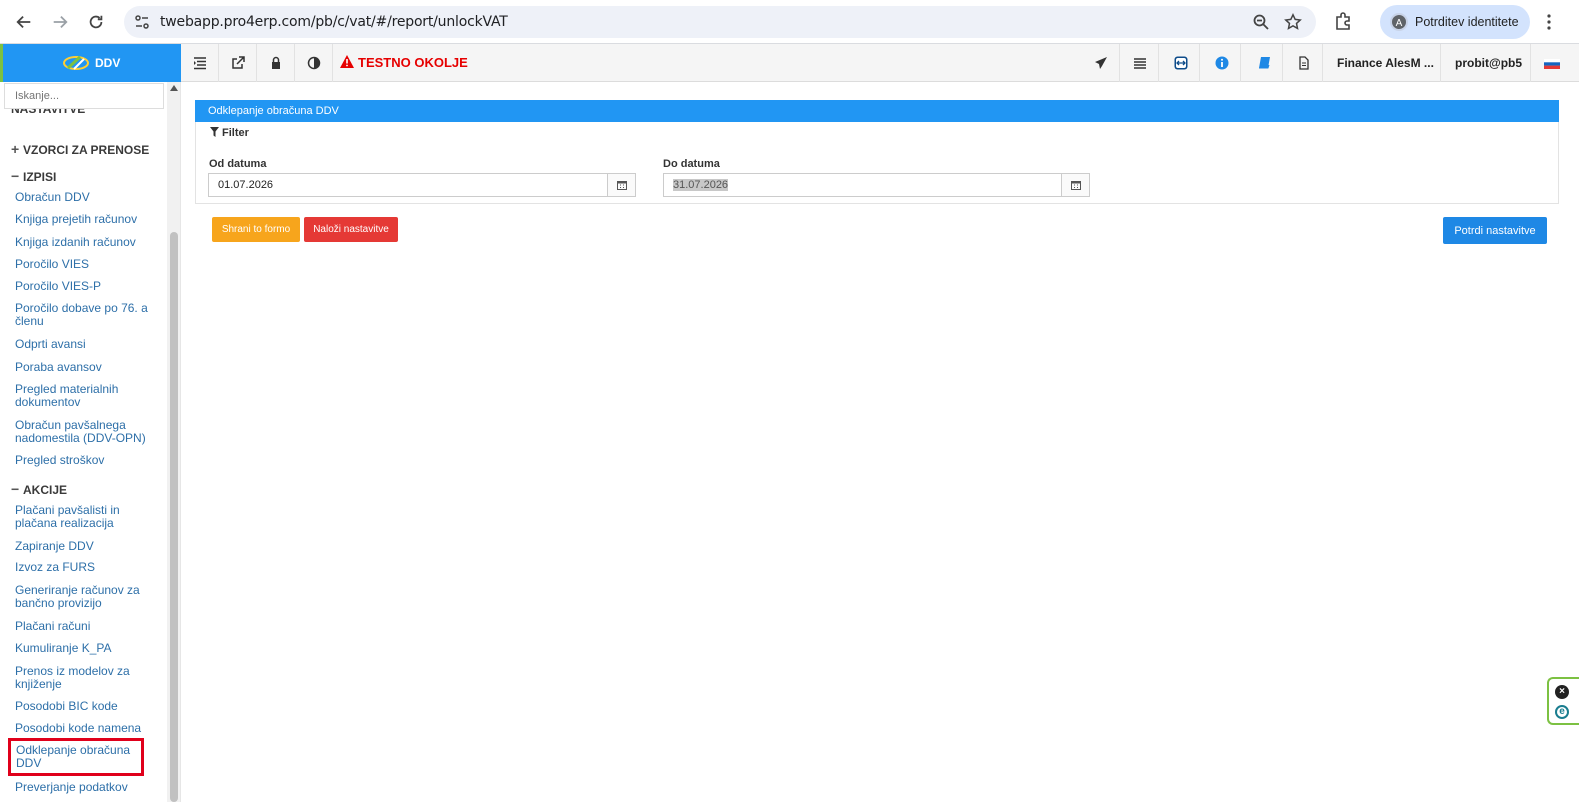  I want to click on site-settings-icon, so click(142, 22).